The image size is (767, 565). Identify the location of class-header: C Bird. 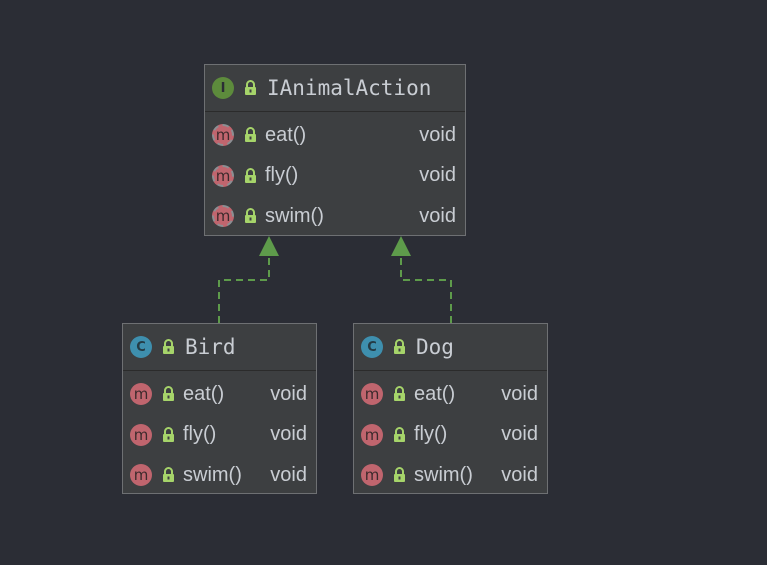
(219, 347).